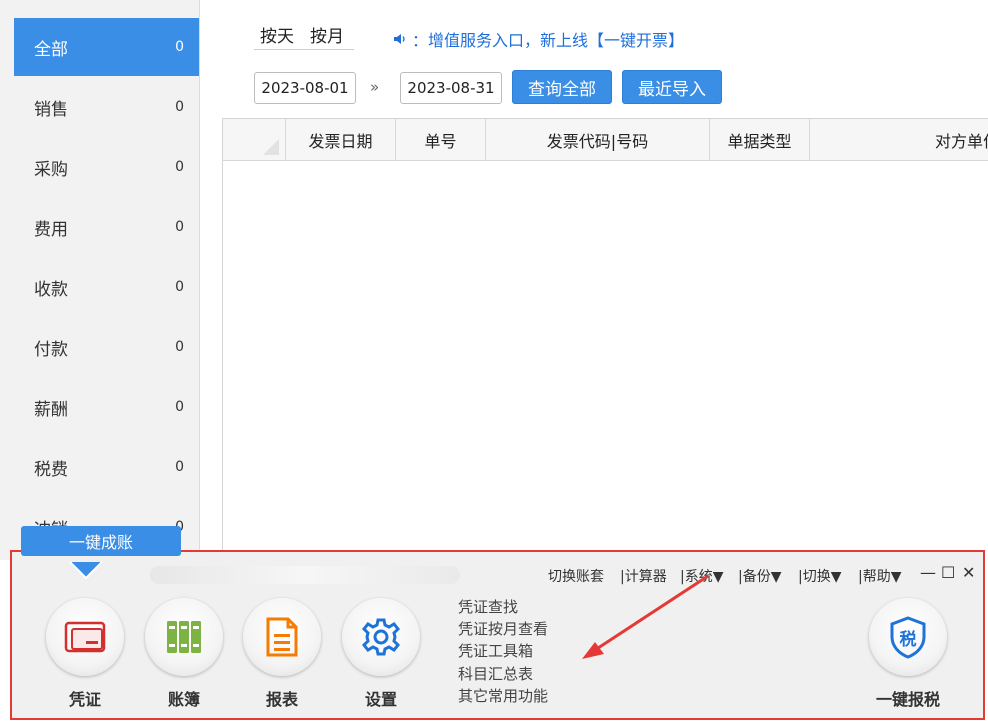 This screenshot has height=726, width=988. What do you see at coordinates (898, 140) in the screenshot?
I see `column-header-counterparty: 对方单位` at bounding box center [898, 140].